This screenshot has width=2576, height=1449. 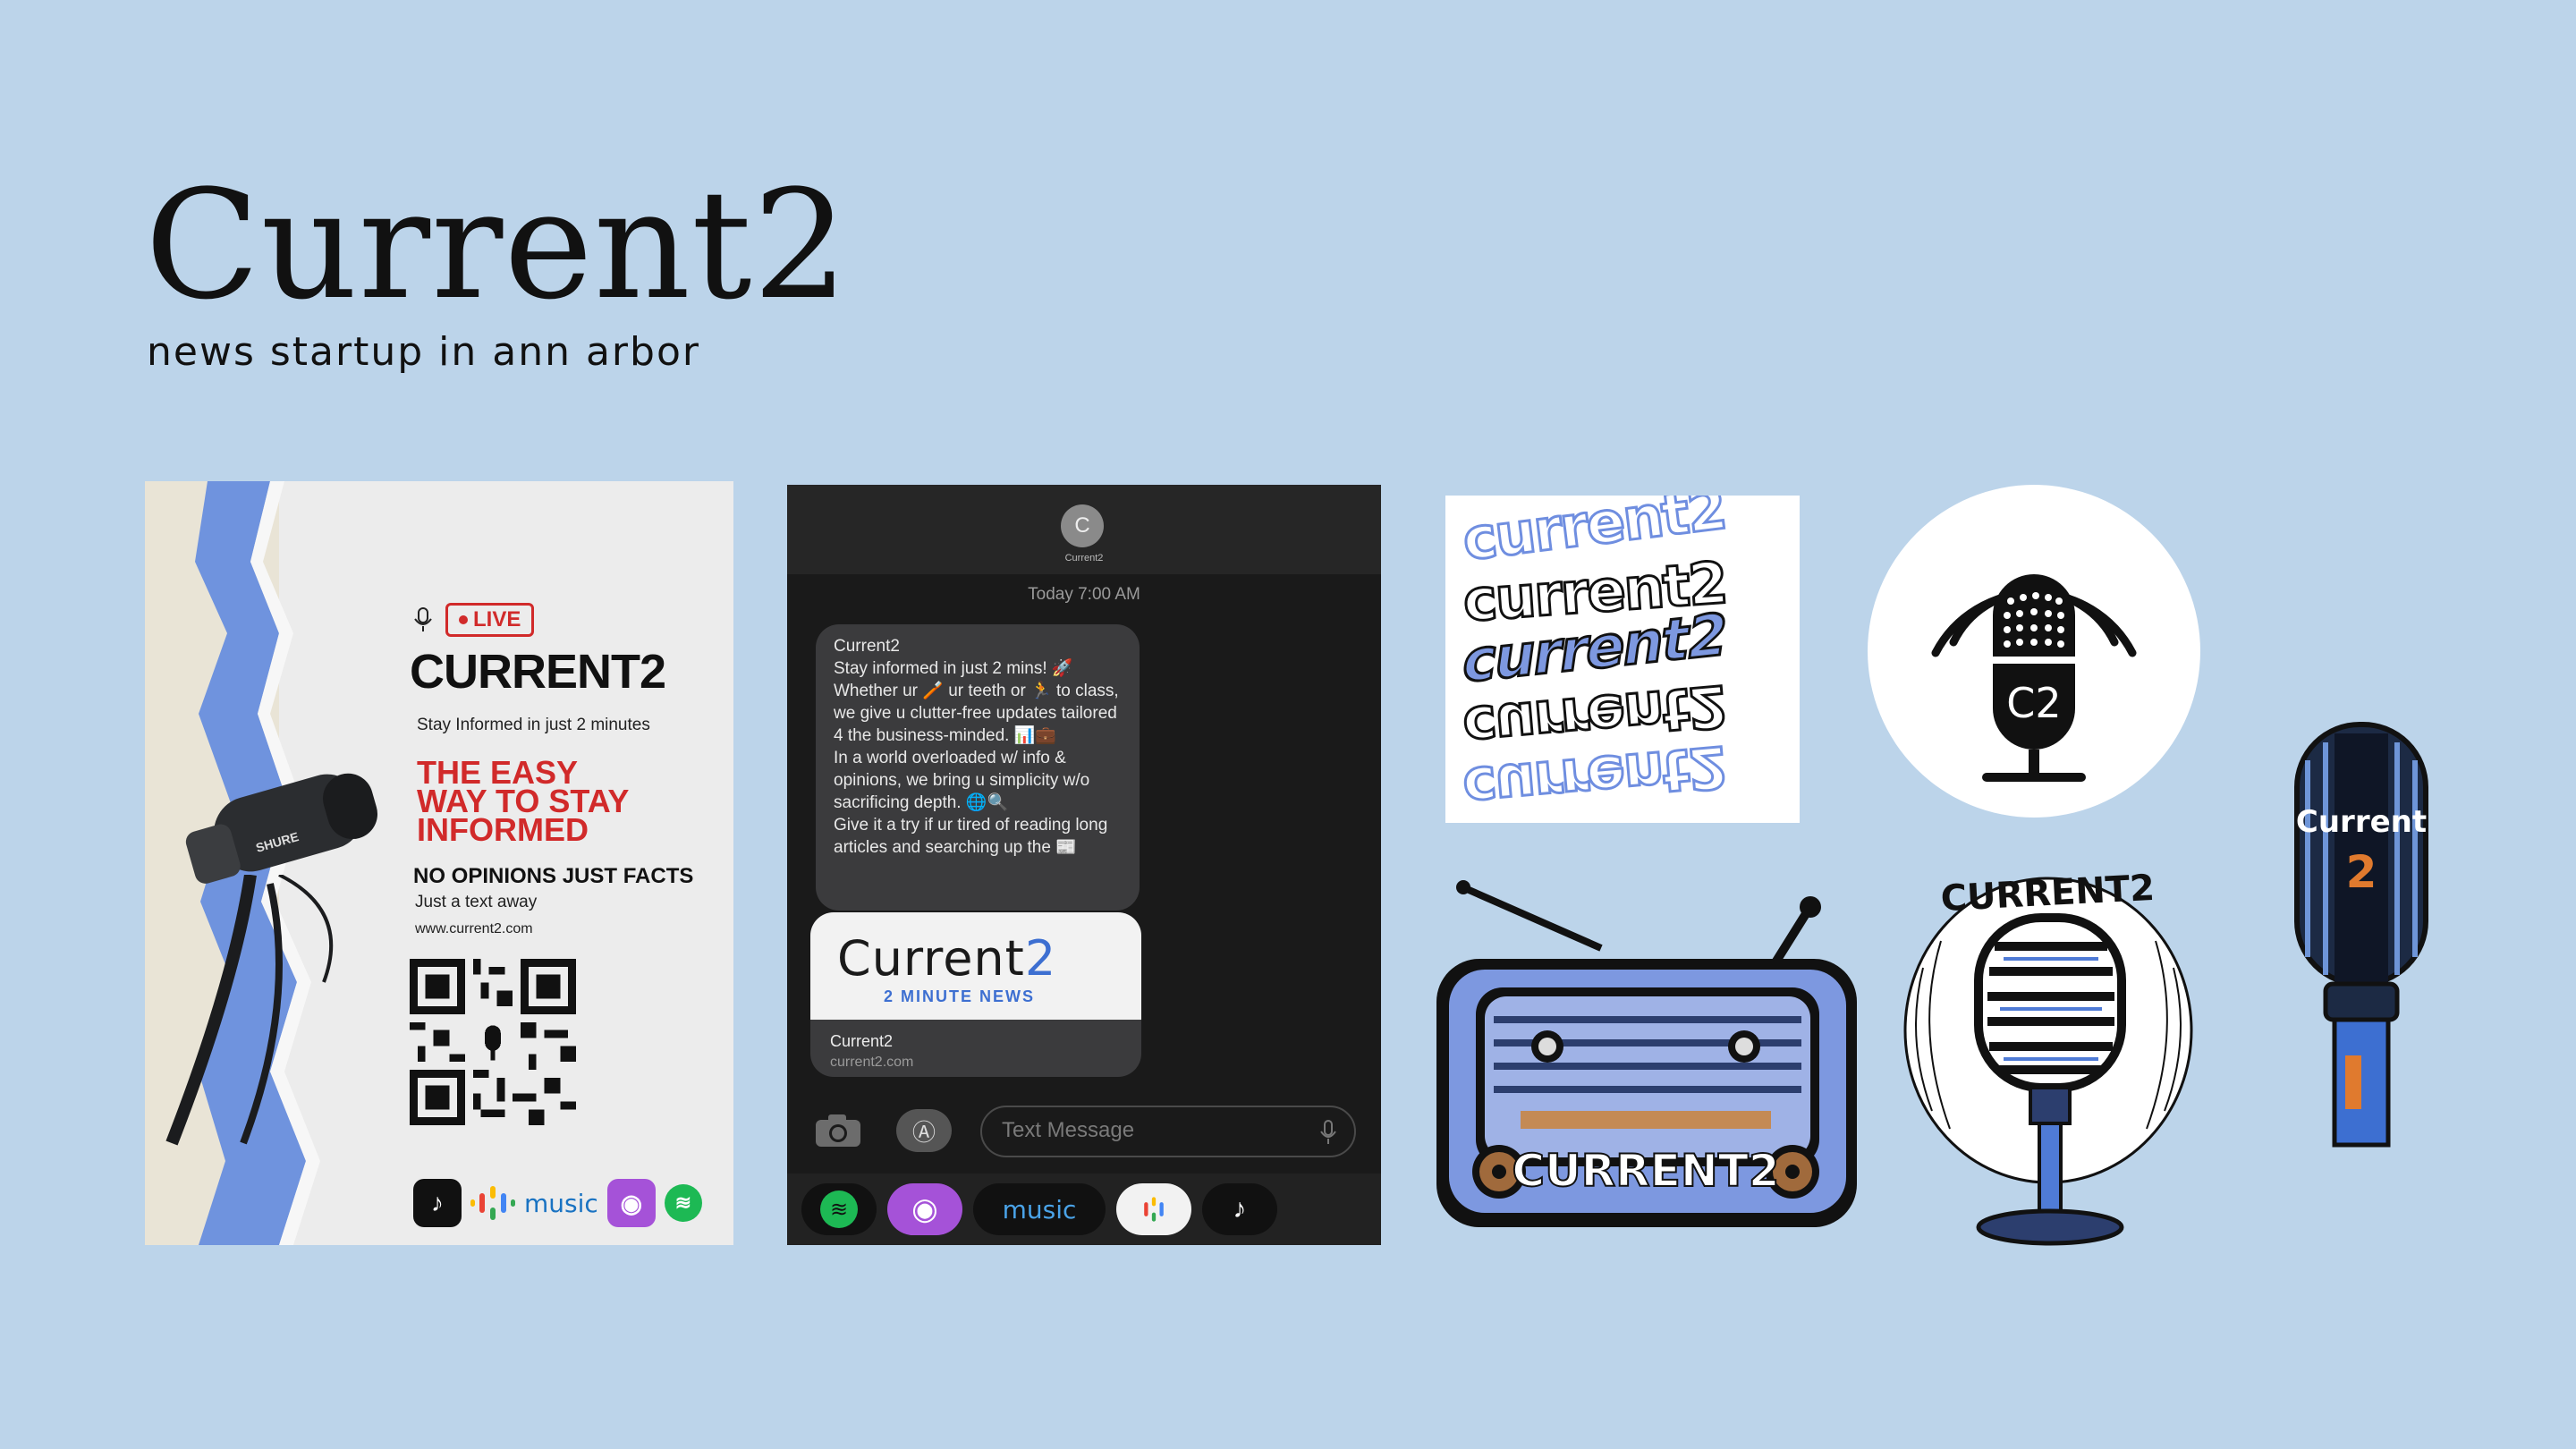 I want to click on retro-mic-number: 2, so click(x=2361, y=872).